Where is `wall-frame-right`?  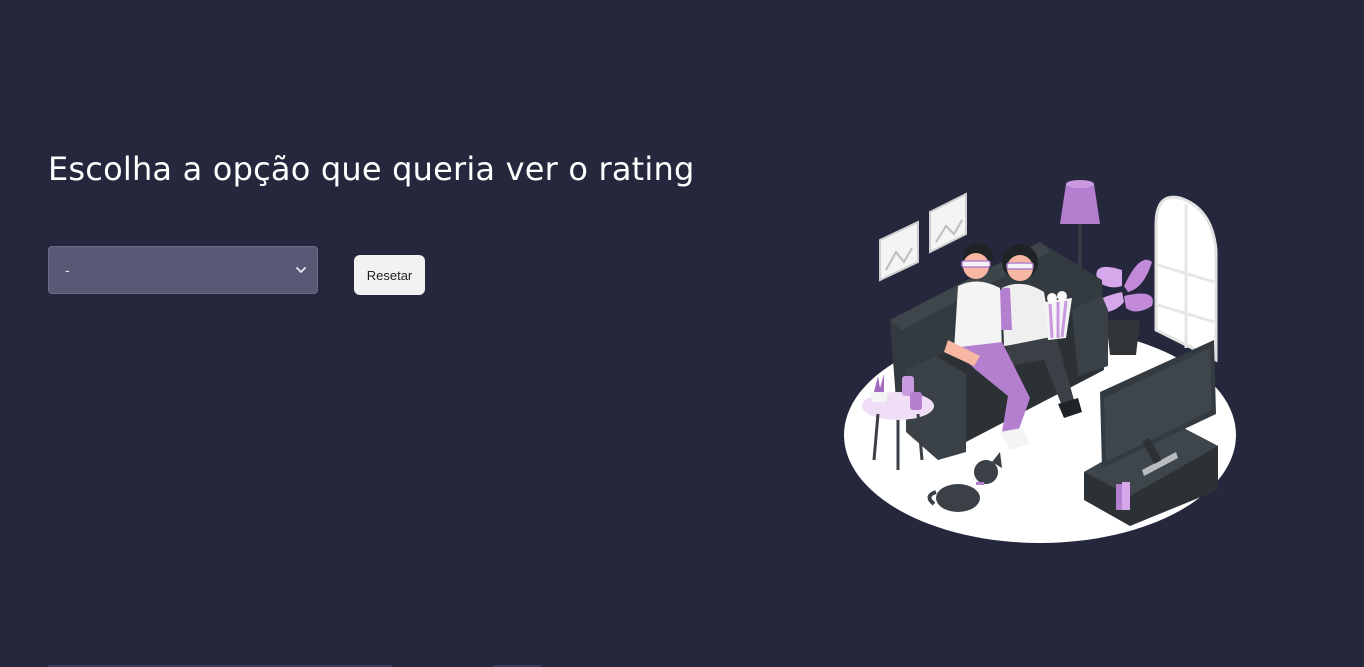 wall-frame-right is located at coordinates (948, 223).